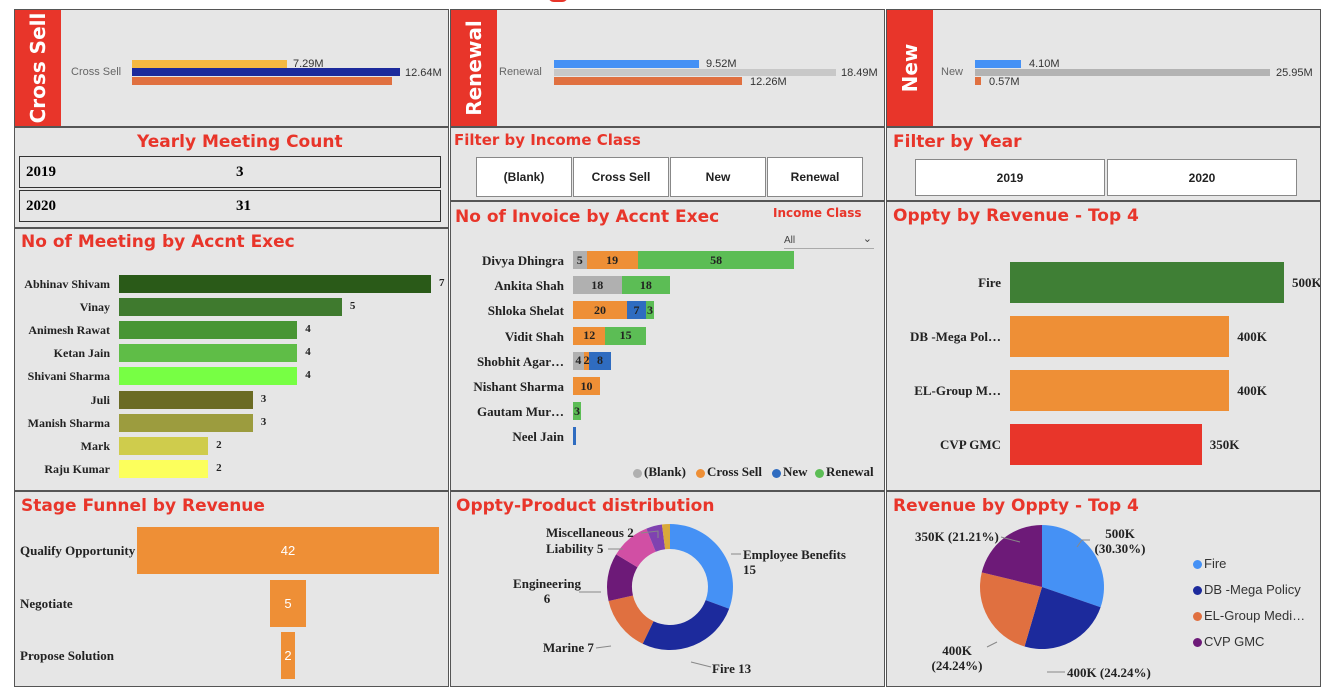 This screenshot has height=687, width=1322. What do you see at coordinates (46, 603) in the screenshot?
I see `funnel-stage-label: Negotiate` at bounding box center [46, 603].